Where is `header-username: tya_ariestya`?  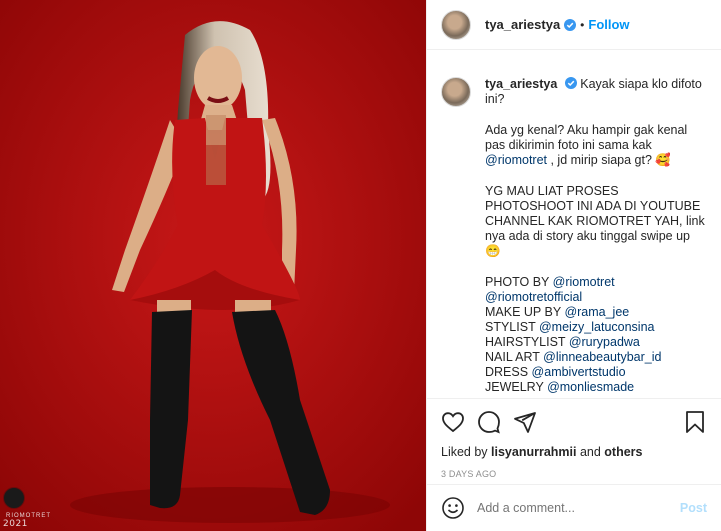 header-username: tya_ariestya is located at coordinates (522, 24).